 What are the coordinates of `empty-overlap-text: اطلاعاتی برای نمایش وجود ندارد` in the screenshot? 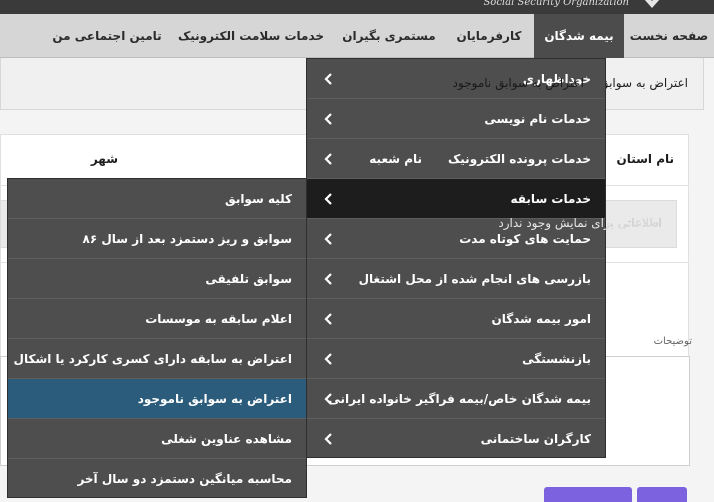 It's located at (580, 223).